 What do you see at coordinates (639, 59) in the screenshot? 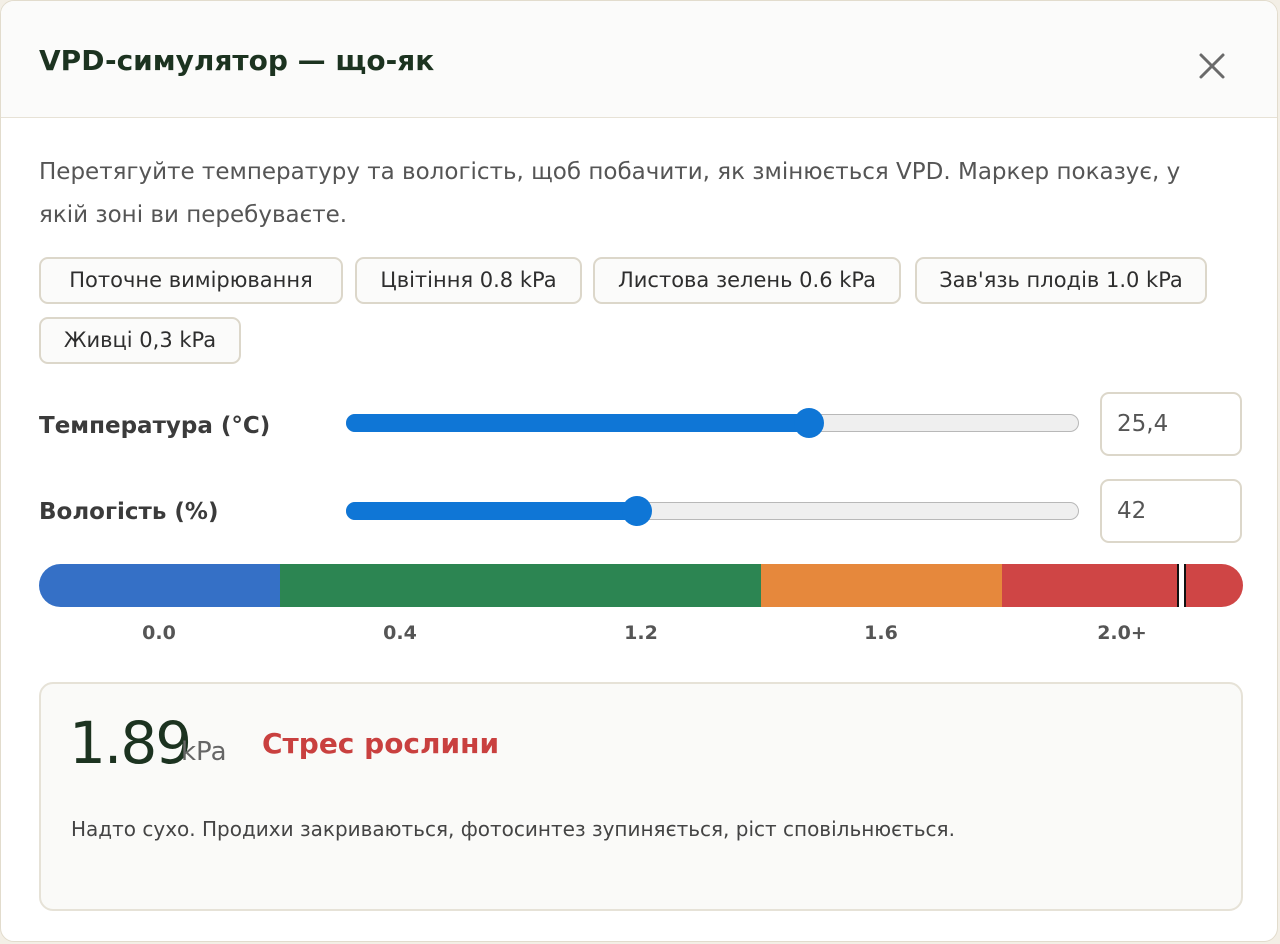
I see `dialog-header: VPD-симулятор — що-як` at bounding box center [639, 59].